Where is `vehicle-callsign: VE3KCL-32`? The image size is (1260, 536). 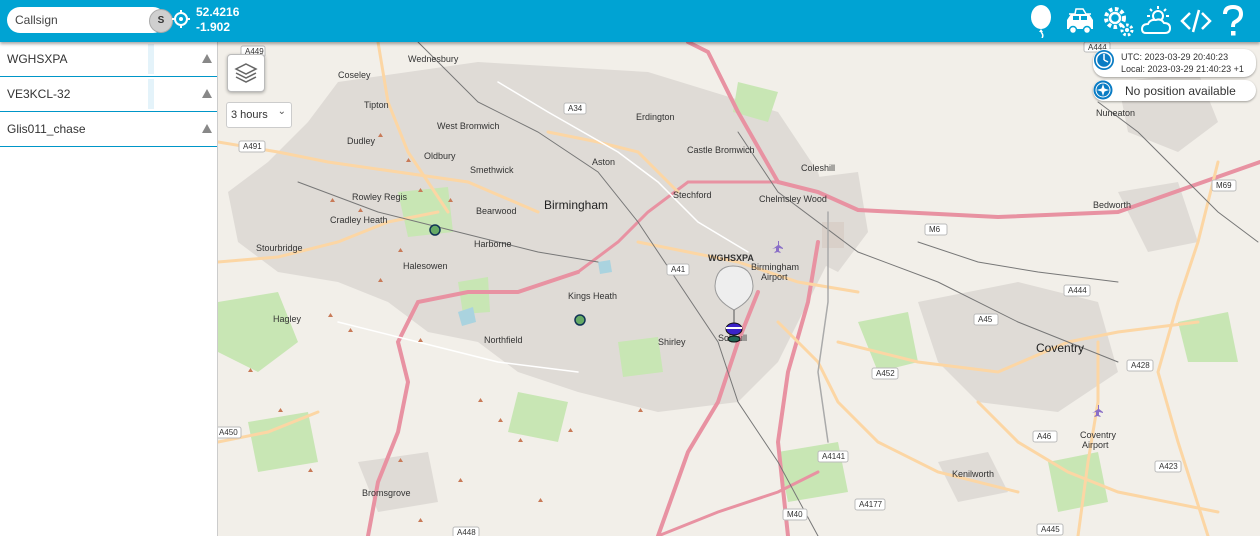 vehicle-callsign: VE3KCL-32 is located at coordinates (39, 94).